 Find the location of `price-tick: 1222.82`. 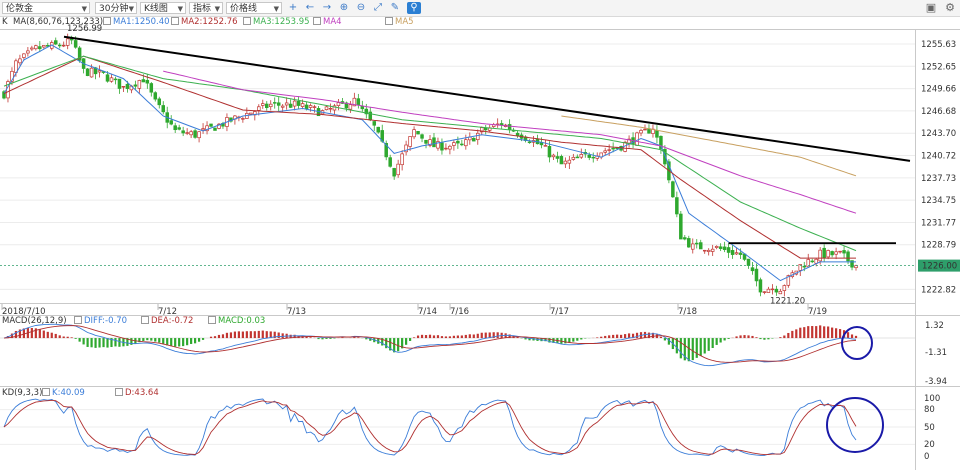

price-tick: 1222.82 is located at coordinates (938, 290).